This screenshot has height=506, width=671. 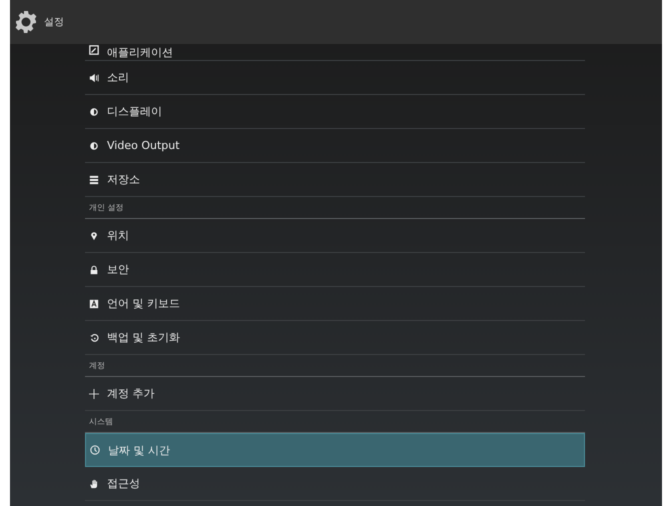 What do you see at coordinates (26, 22) in the screenshot?
I see `settings-icon` at bounding box center [26, 22].